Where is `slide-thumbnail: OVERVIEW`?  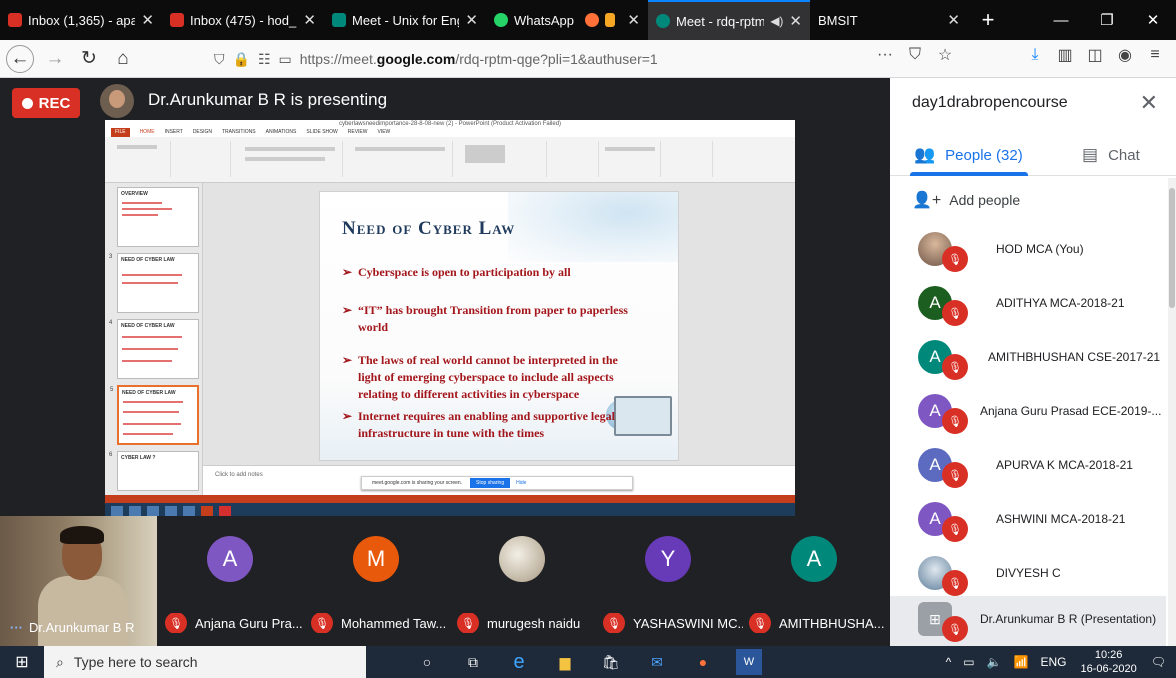 slide-thumbnail: OVERVIEW is located at coordinates (158, 217).